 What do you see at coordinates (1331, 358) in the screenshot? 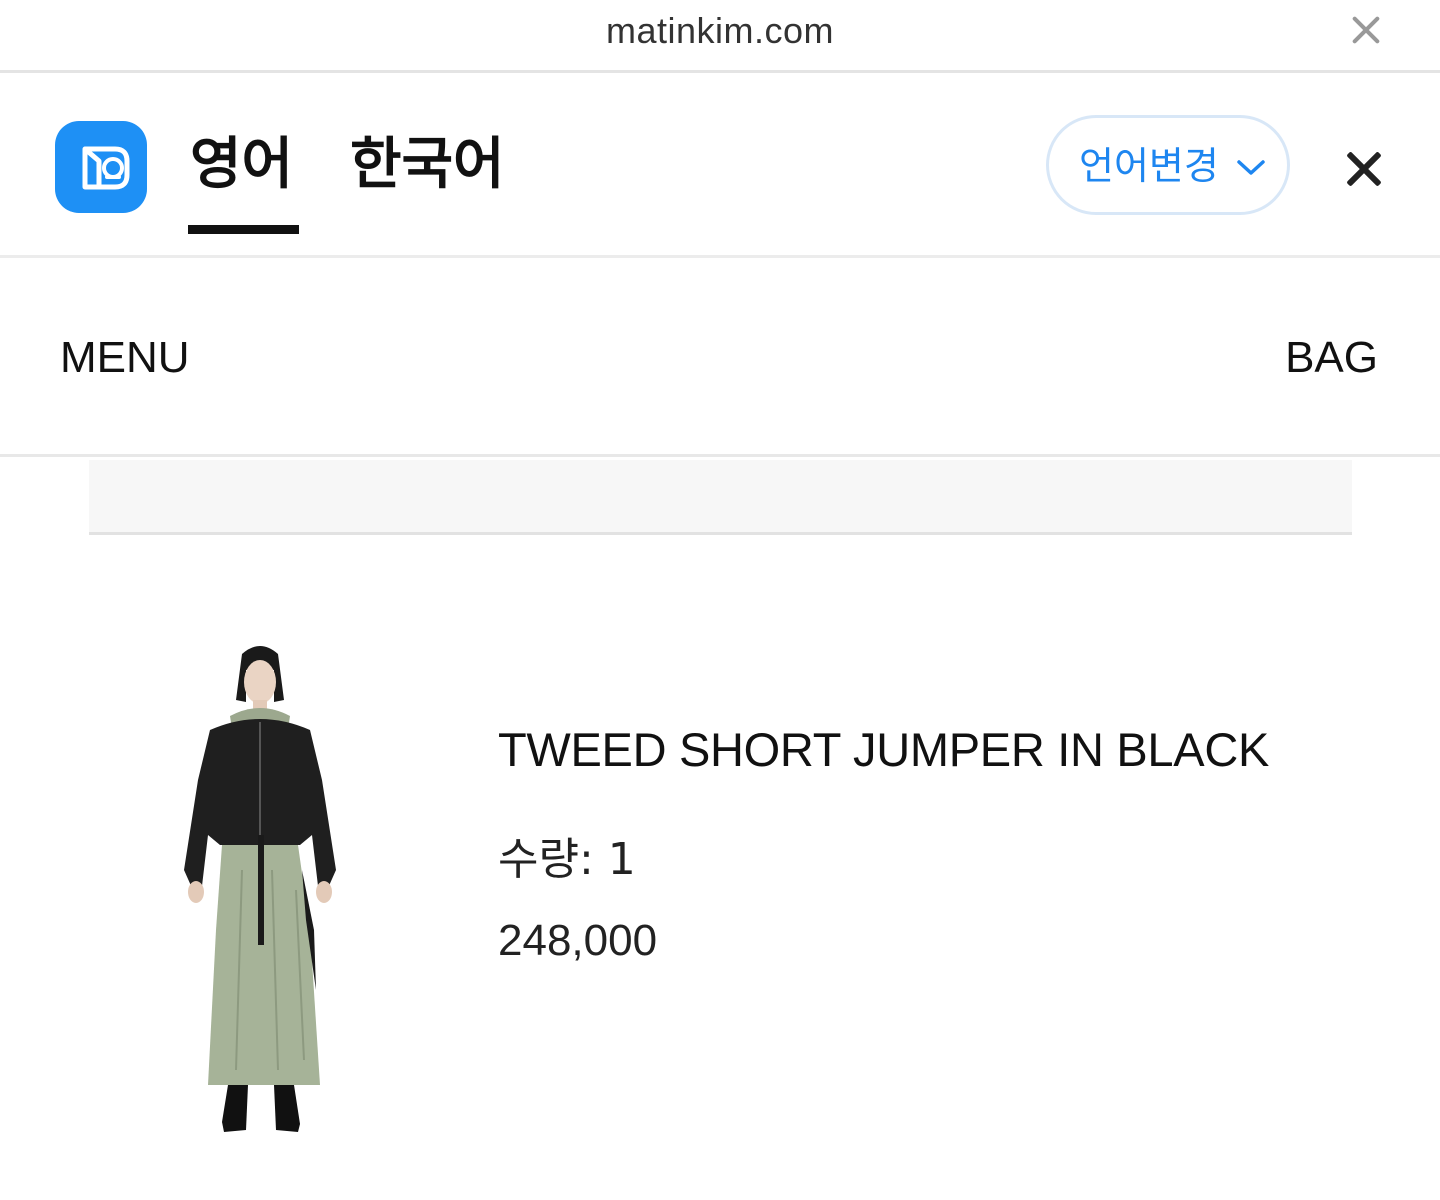
I see `bag-link: BAG` at bounding box center [1331, 358].